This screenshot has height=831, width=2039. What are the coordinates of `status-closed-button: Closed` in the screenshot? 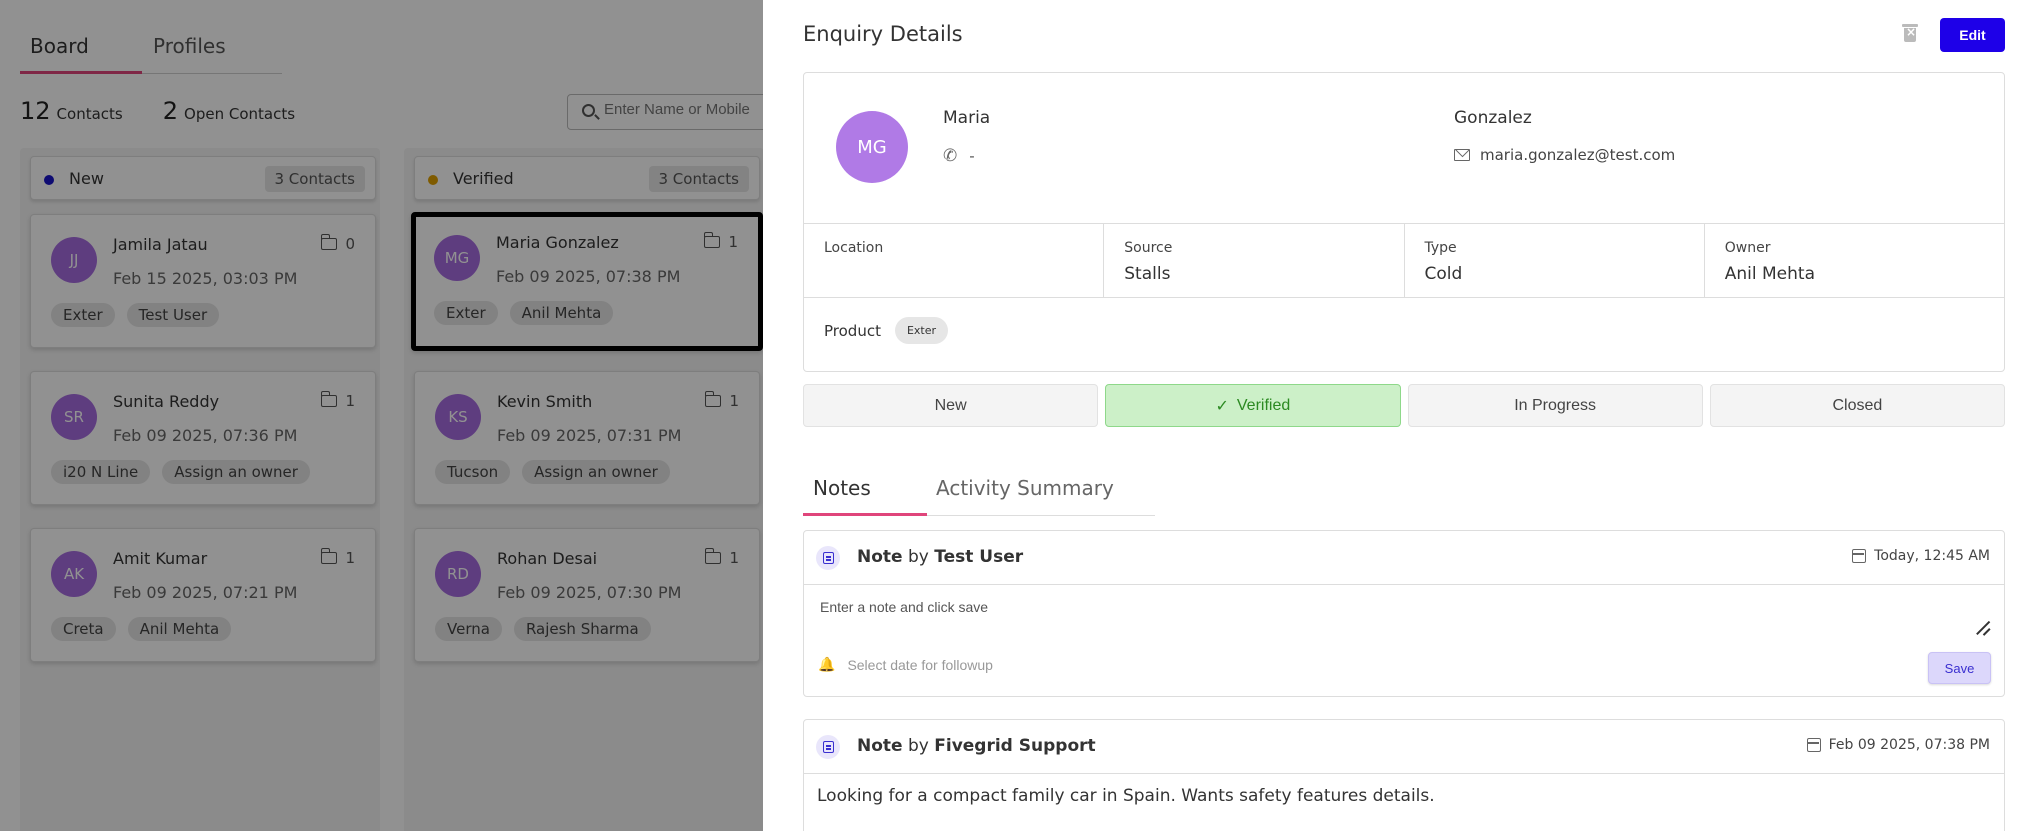 It's located at (1857, 405).